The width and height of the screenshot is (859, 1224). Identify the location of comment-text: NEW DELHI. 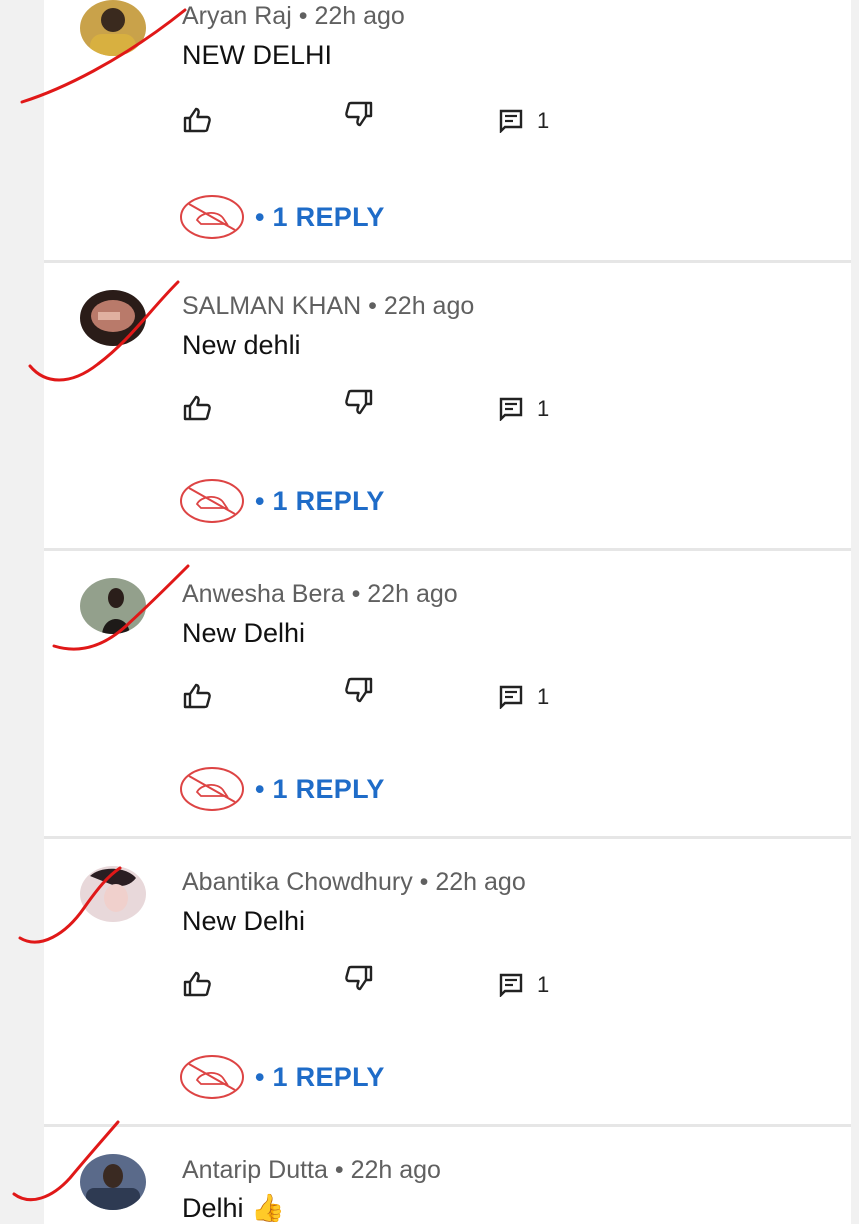
(257, 55).